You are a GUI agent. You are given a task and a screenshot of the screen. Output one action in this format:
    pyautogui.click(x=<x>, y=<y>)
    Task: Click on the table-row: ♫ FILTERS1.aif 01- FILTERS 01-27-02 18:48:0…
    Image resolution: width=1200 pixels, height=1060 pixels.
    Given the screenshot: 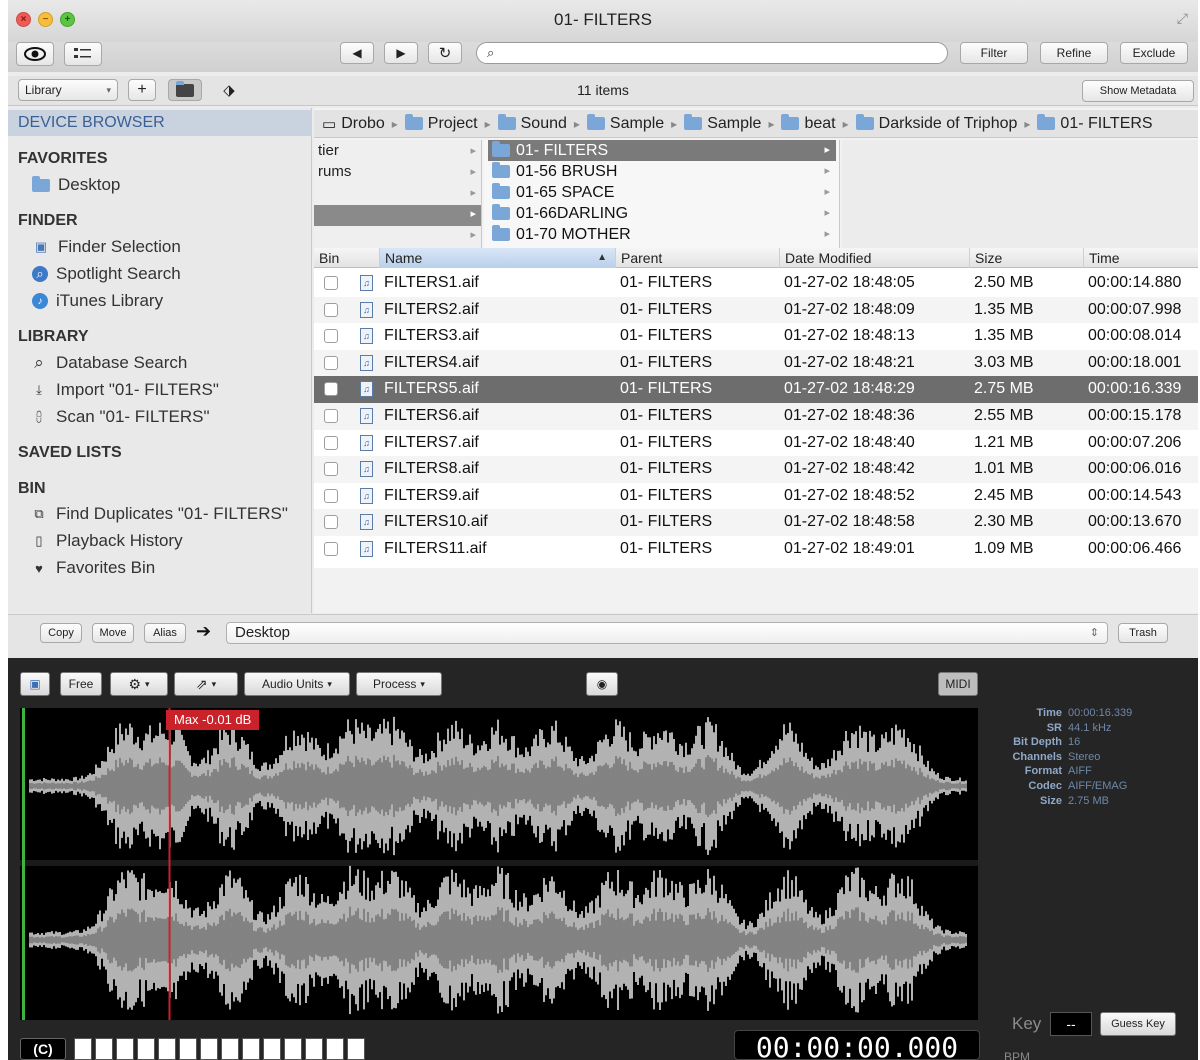 What is the action you would take?
    pyautogui.click(x=756, y=283)
    